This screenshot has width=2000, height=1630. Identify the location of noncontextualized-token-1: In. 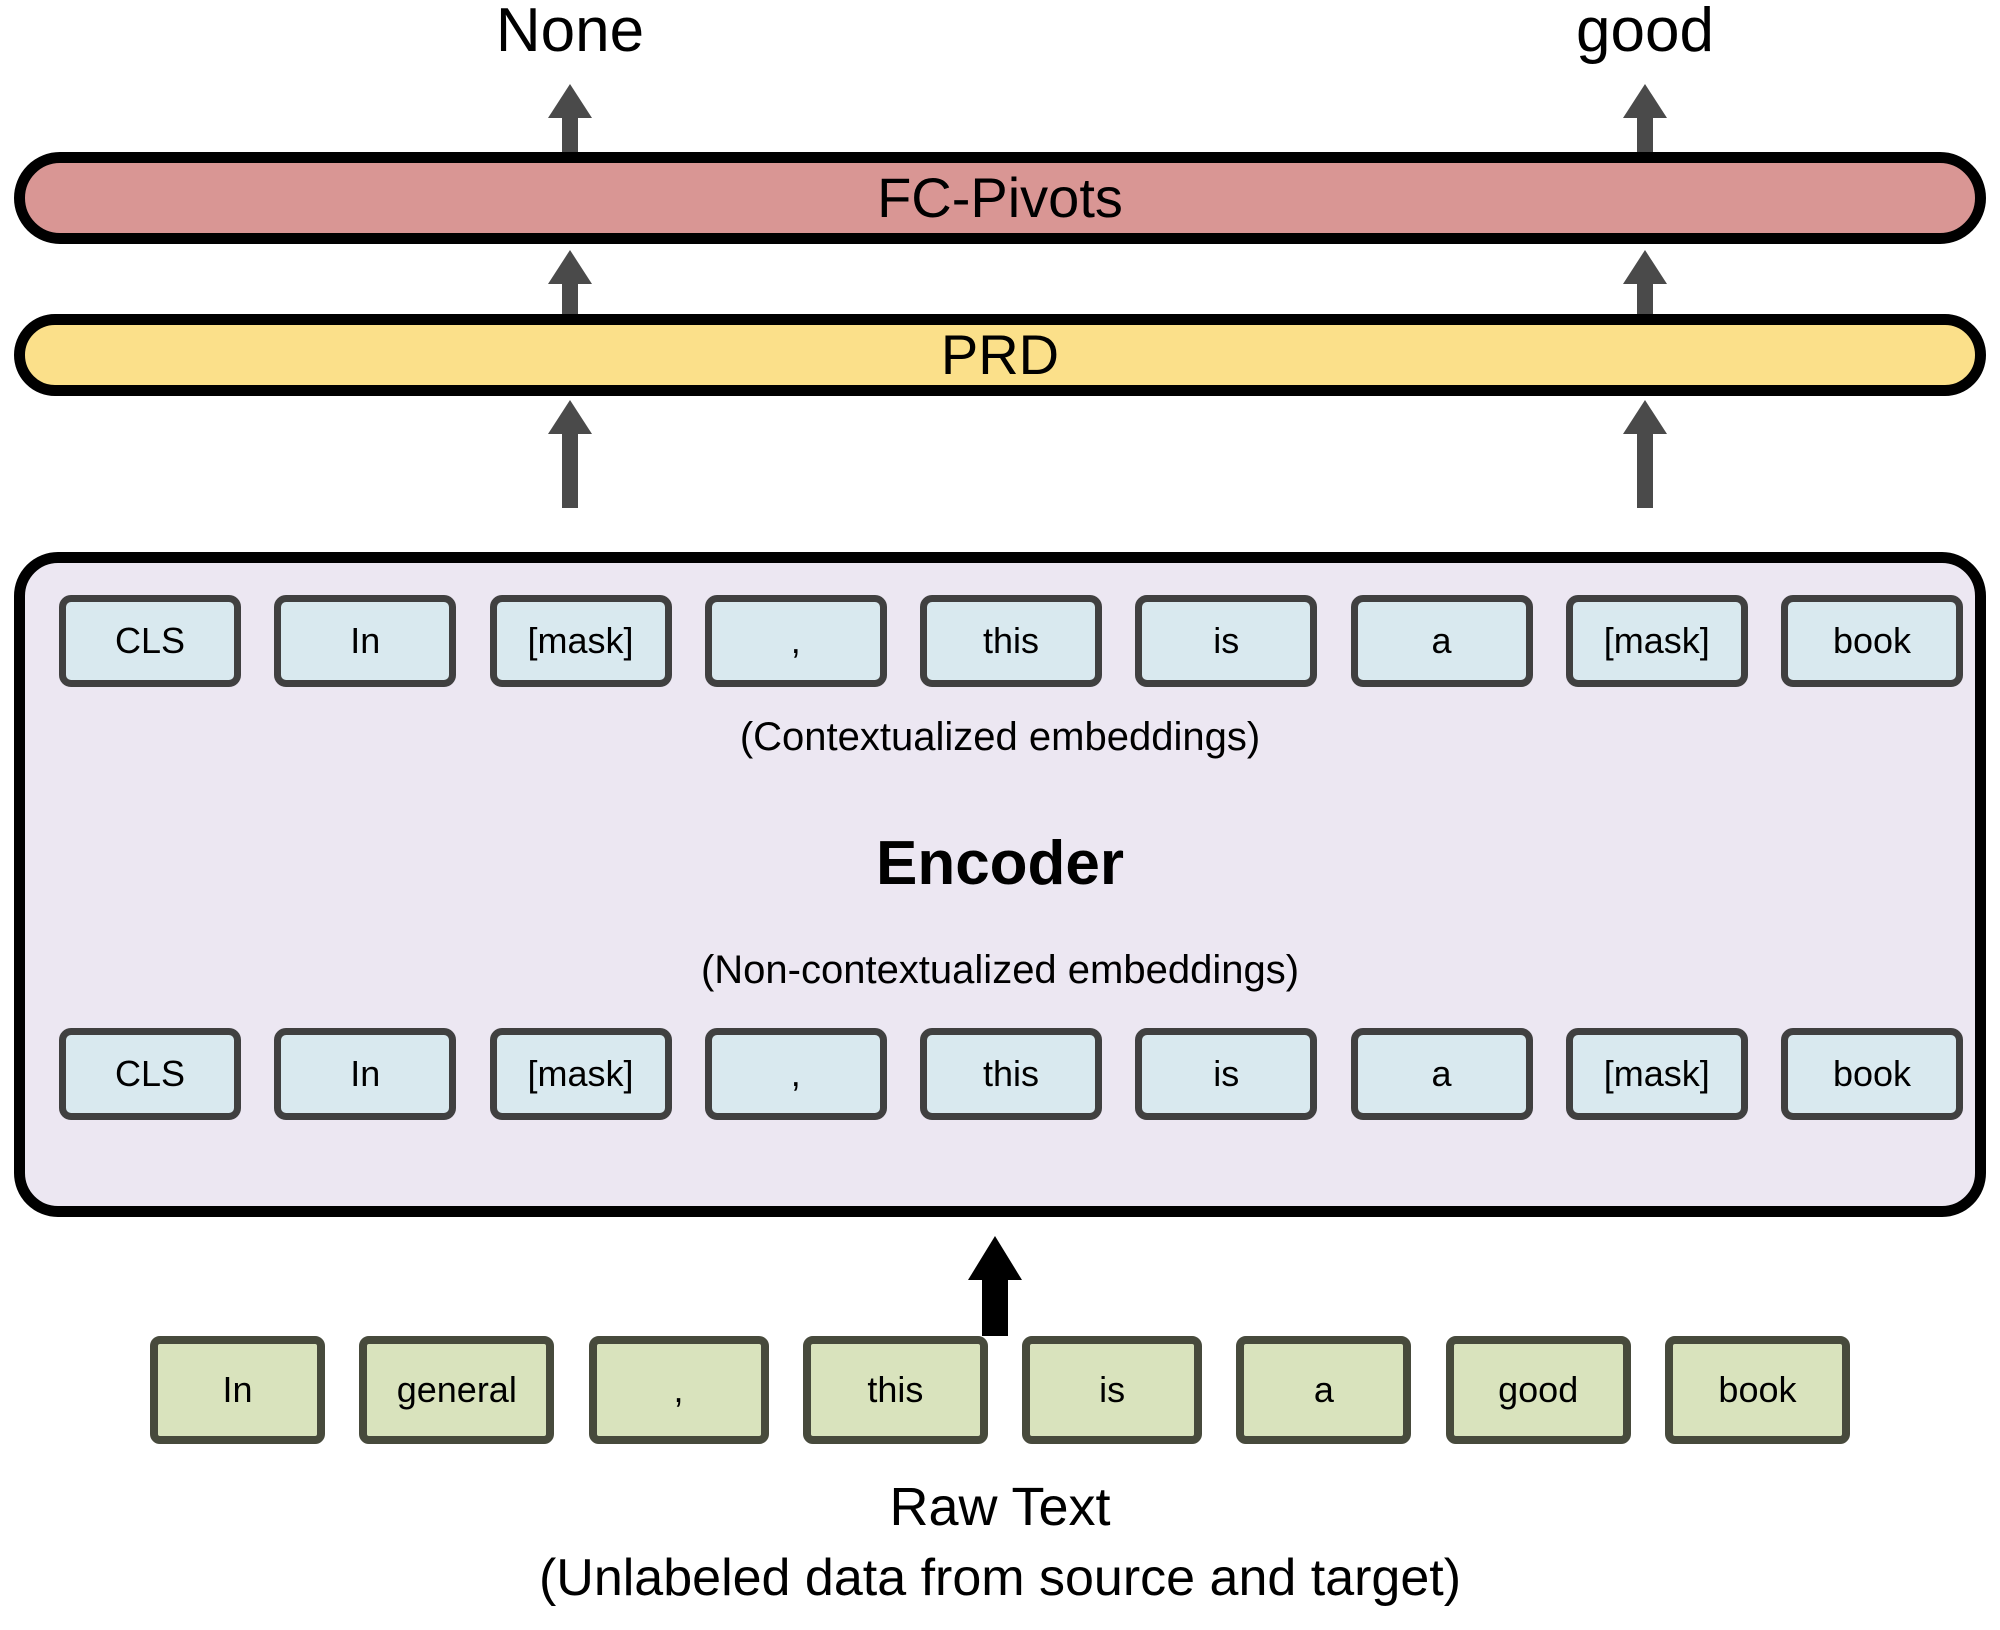
(365, 1074).